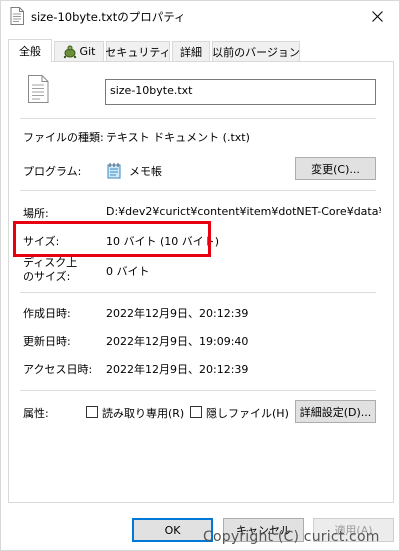 The width and height of the screenshot is (400, 551). I want to click on location-label: 場所:, so click(36, 213).